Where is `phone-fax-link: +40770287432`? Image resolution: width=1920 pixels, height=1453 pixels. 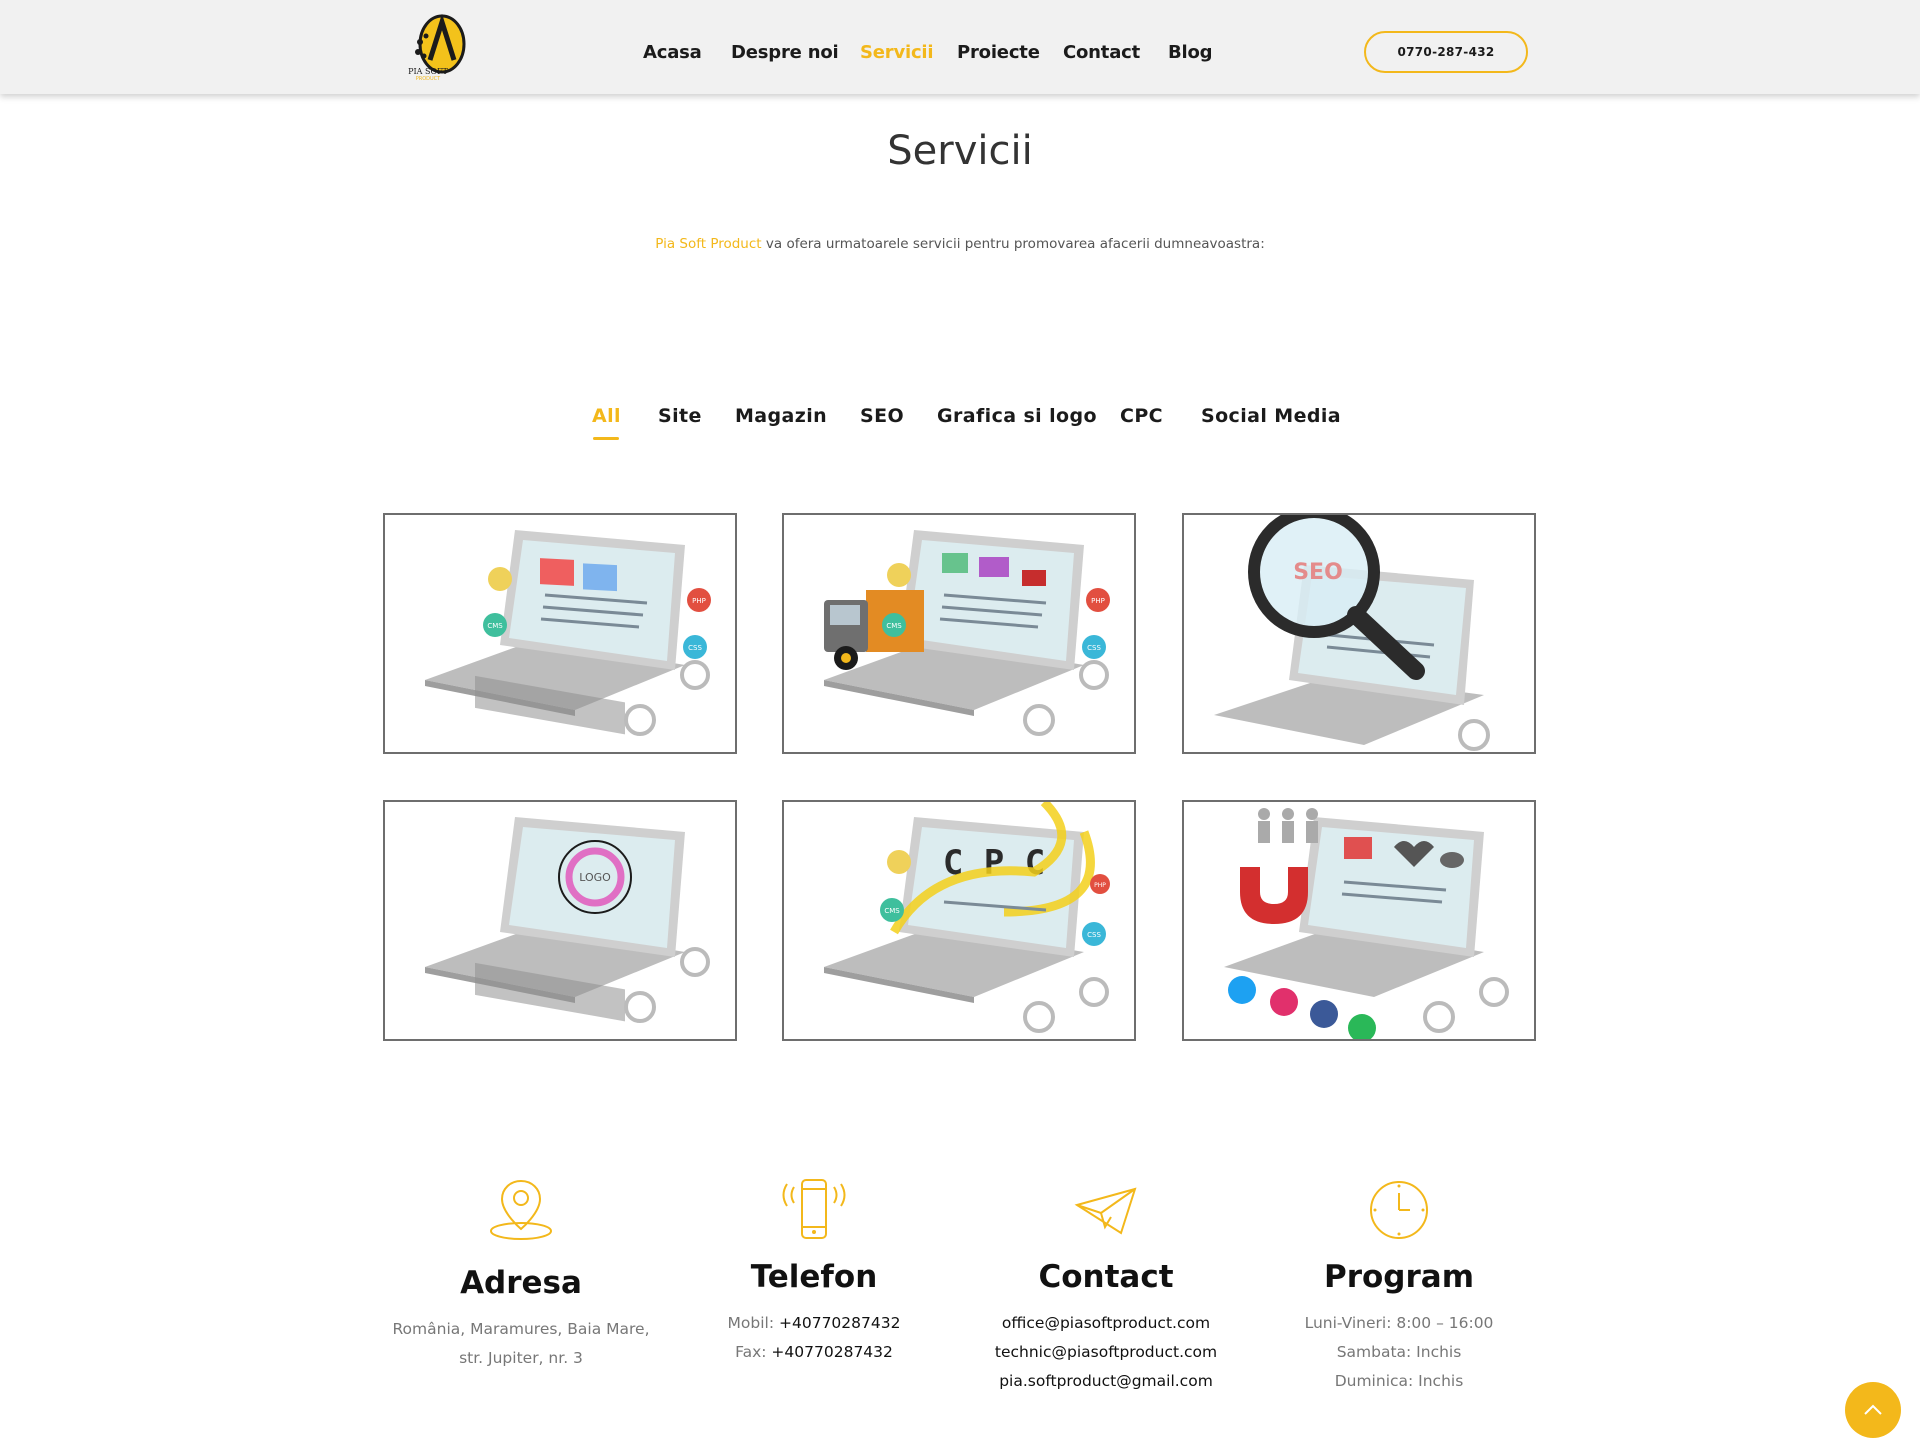 phone-fax-link: +40770287432 is located at coordinates (831, 1352).